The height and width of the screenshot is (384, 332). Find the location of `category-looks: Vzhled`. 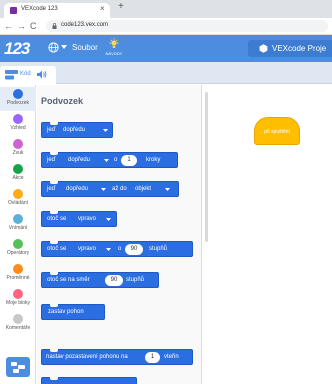

category-looks: Vzhled is located at coordinates (18, 124).